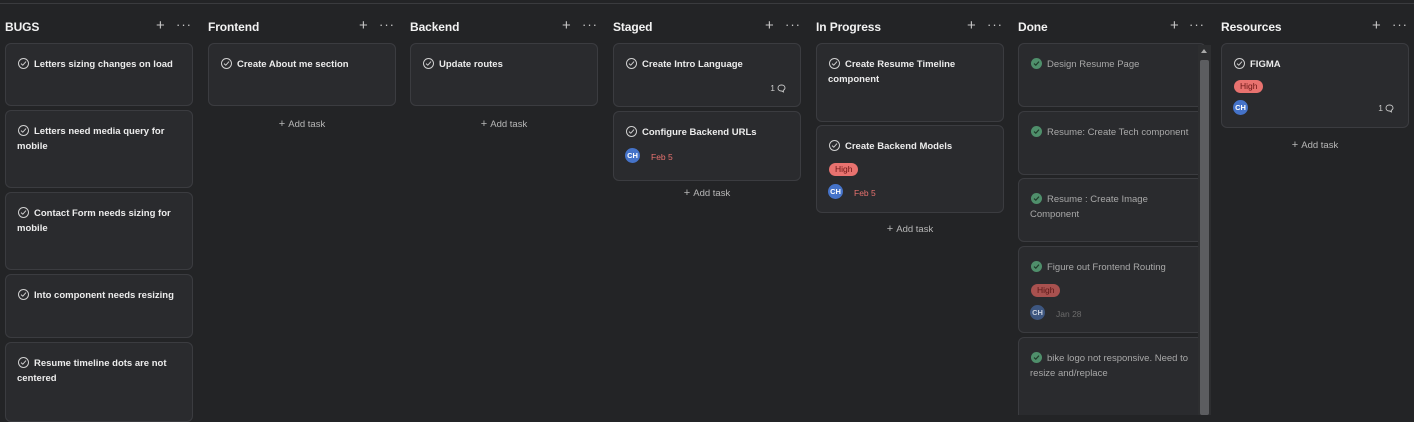  I want to click on column-backend: Backend + ··· Update routes + Add task, so click(504, 209).